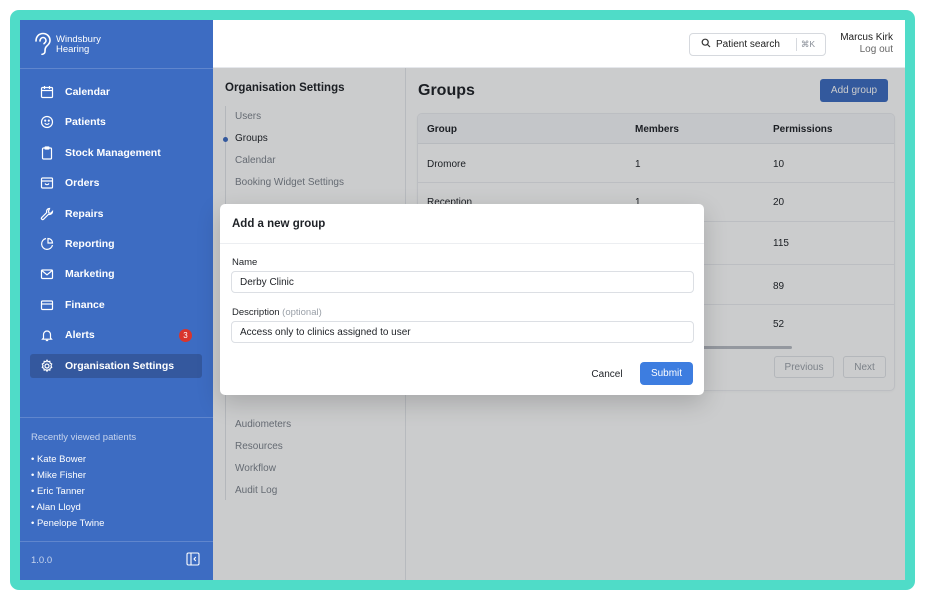 Image resolution: width=925 pixels, height=600 pixels. I want to click on patient-search-label: Patient search, so click(748, 44).